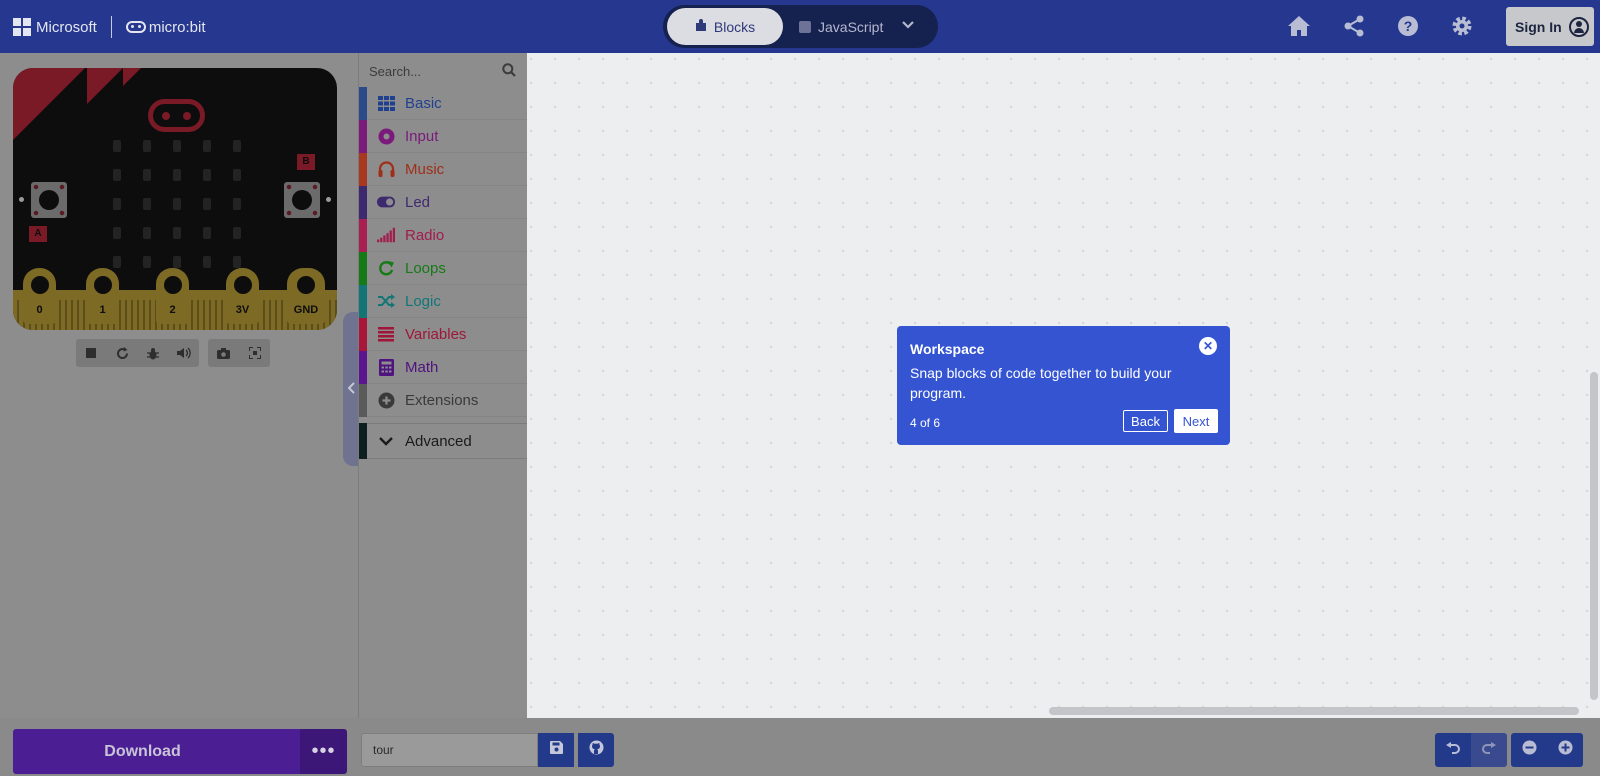  What do you see at coordinates (386, 268) in the screenshot?
I see `loop-arrow-icon` at bounding box center [386, 268].